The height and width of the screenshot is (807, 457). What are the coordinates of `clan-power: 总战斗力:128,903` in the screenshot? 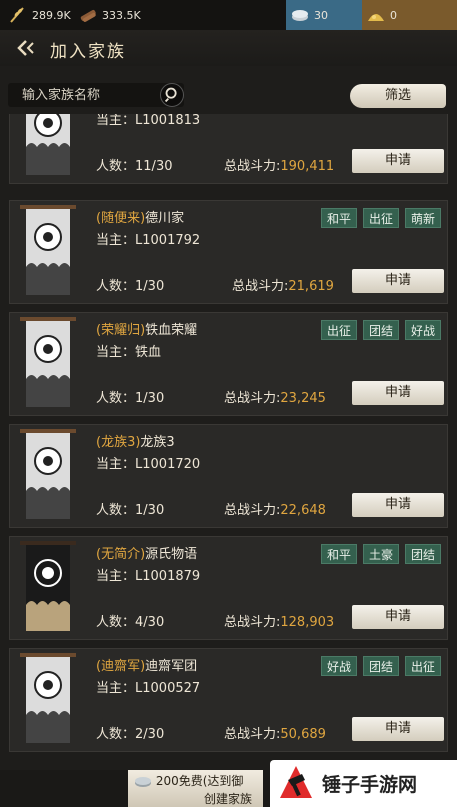 It's located at (279, 622).